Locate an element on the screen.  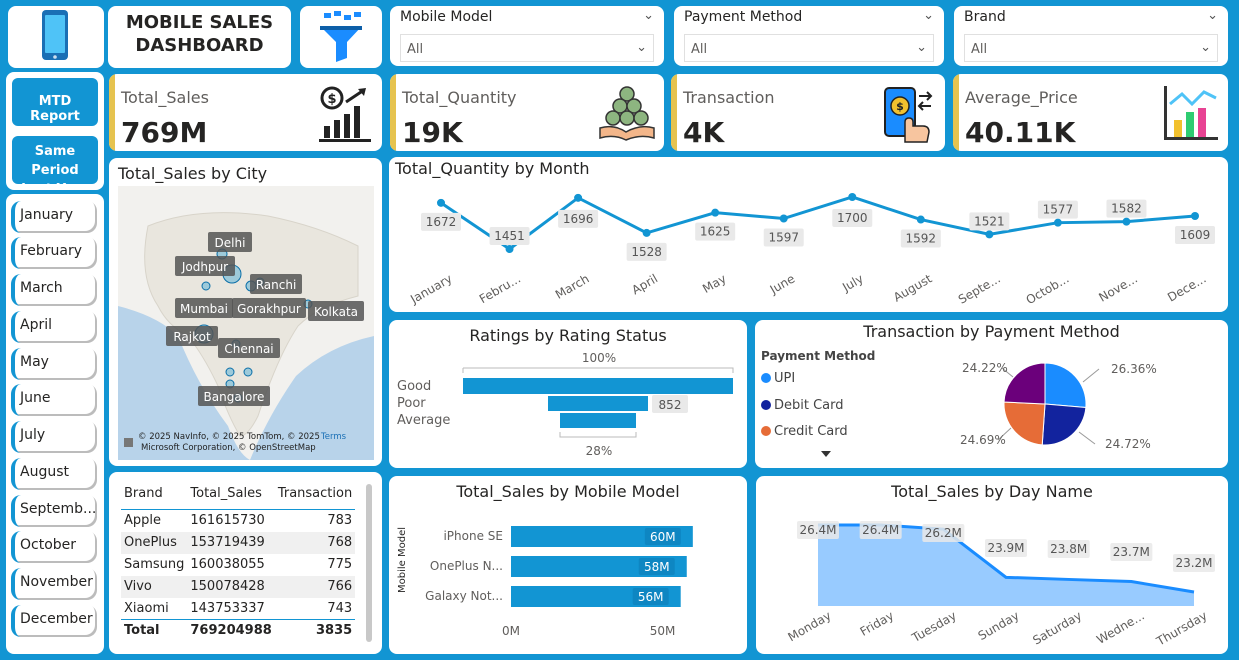
table-row: OnePlus 153719439 768 is located at coordinates (238, 542).